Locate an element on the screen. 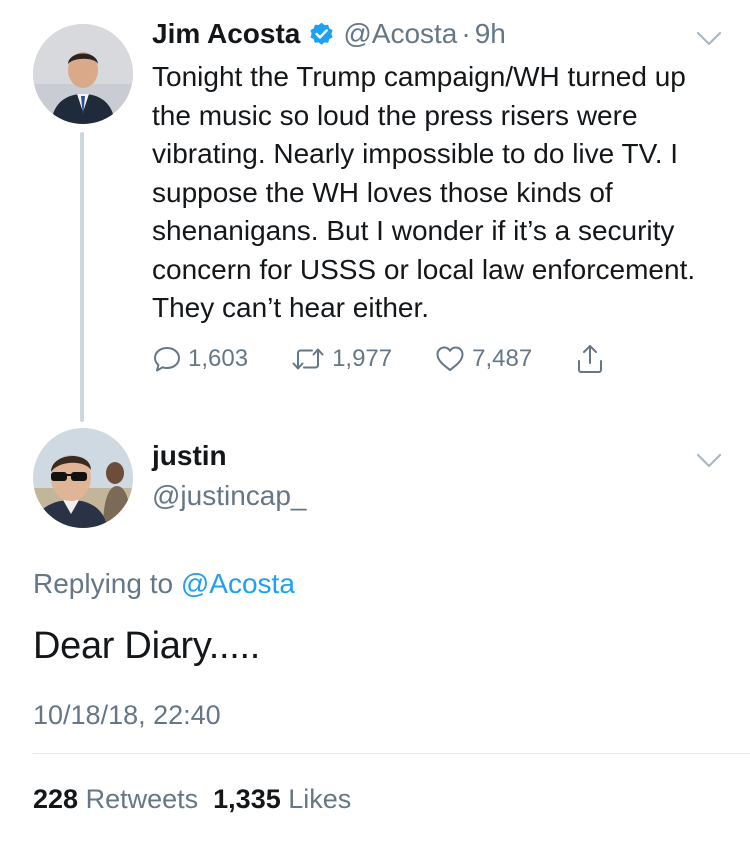  like-total: 1,335 is located at coordinates (247, 799).